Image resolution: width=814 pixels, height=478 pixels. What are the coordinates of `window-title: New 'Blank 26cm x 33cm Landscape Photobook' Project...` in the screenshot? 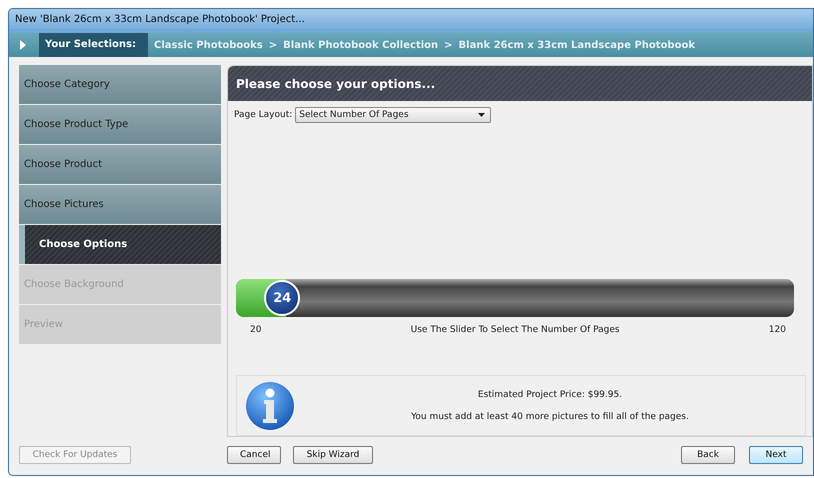 It's located at (160, 19).